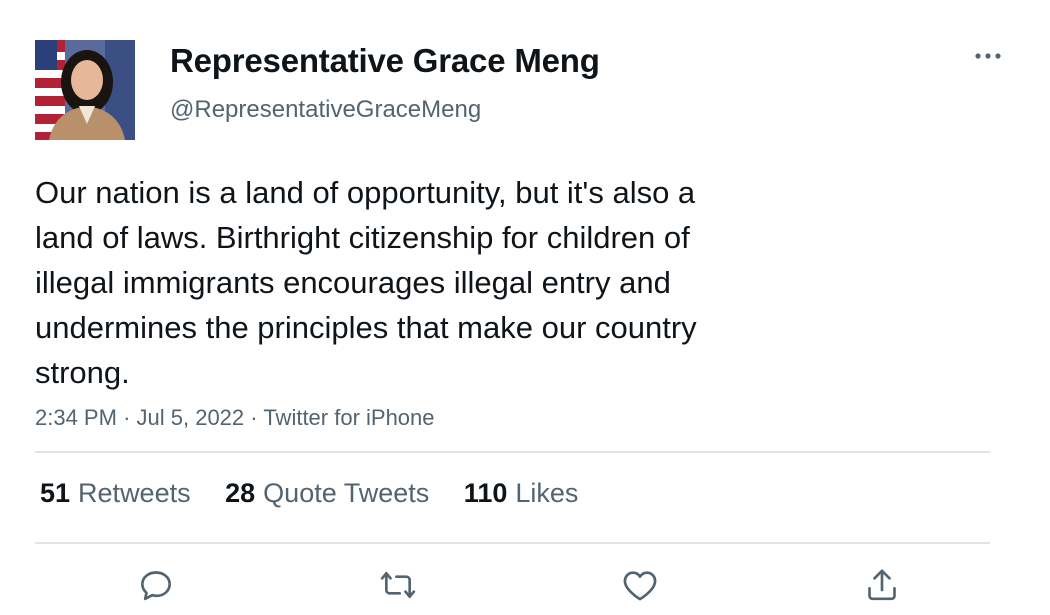  I want to click on likes-count: 110, so click(485, 493).